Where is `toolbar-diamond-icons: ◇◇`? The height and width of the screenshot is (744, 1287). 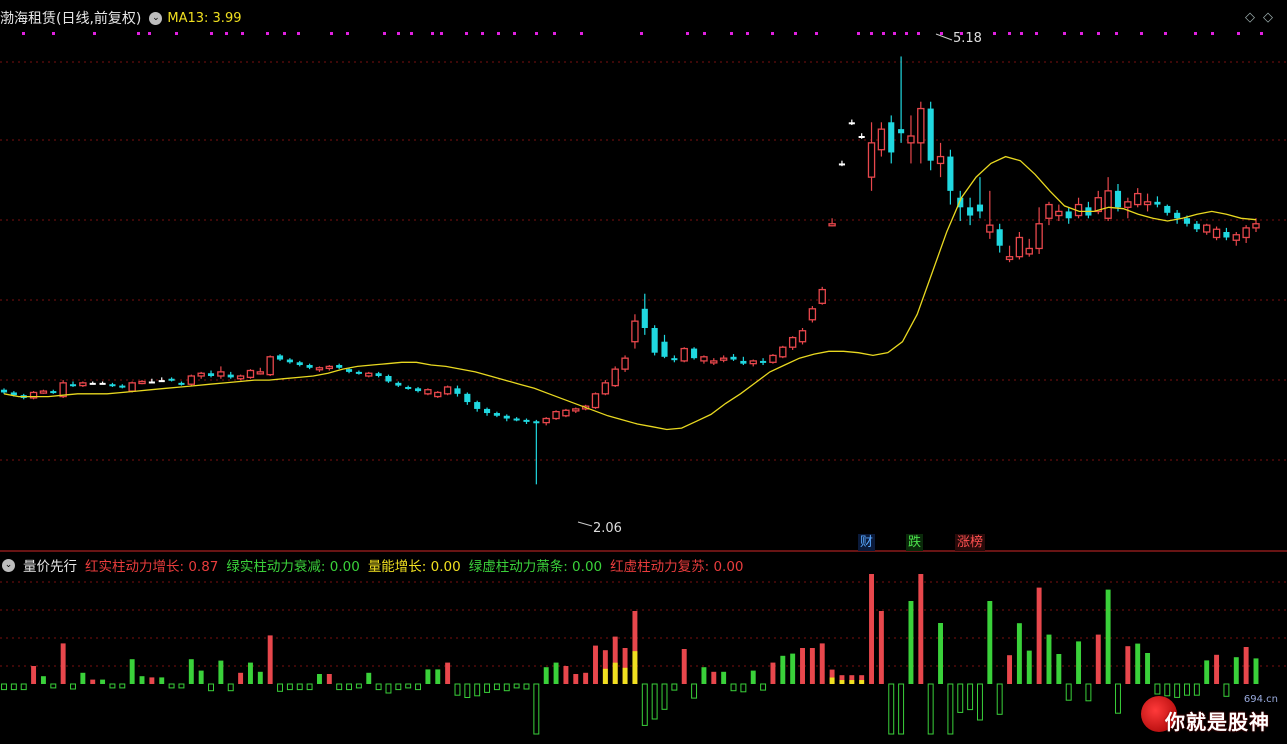
toolbar-diamond-icons: ◇◇ is located at coordinates (1263, 17).